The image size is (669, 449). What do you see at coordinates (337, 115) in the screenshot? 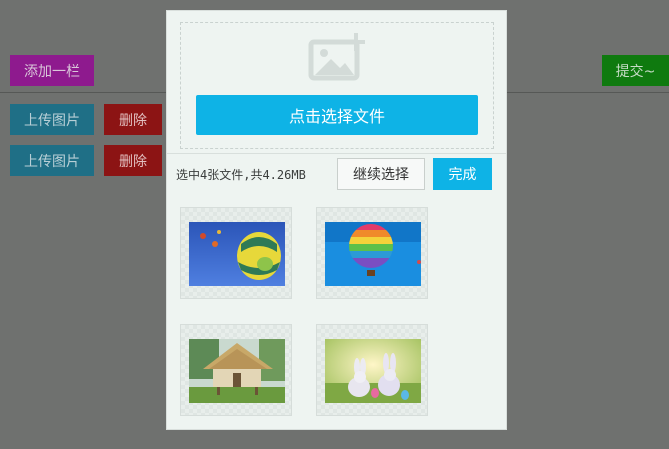
I see `pick-file-button: 点击选择文件` at bounding box center [337, 115].